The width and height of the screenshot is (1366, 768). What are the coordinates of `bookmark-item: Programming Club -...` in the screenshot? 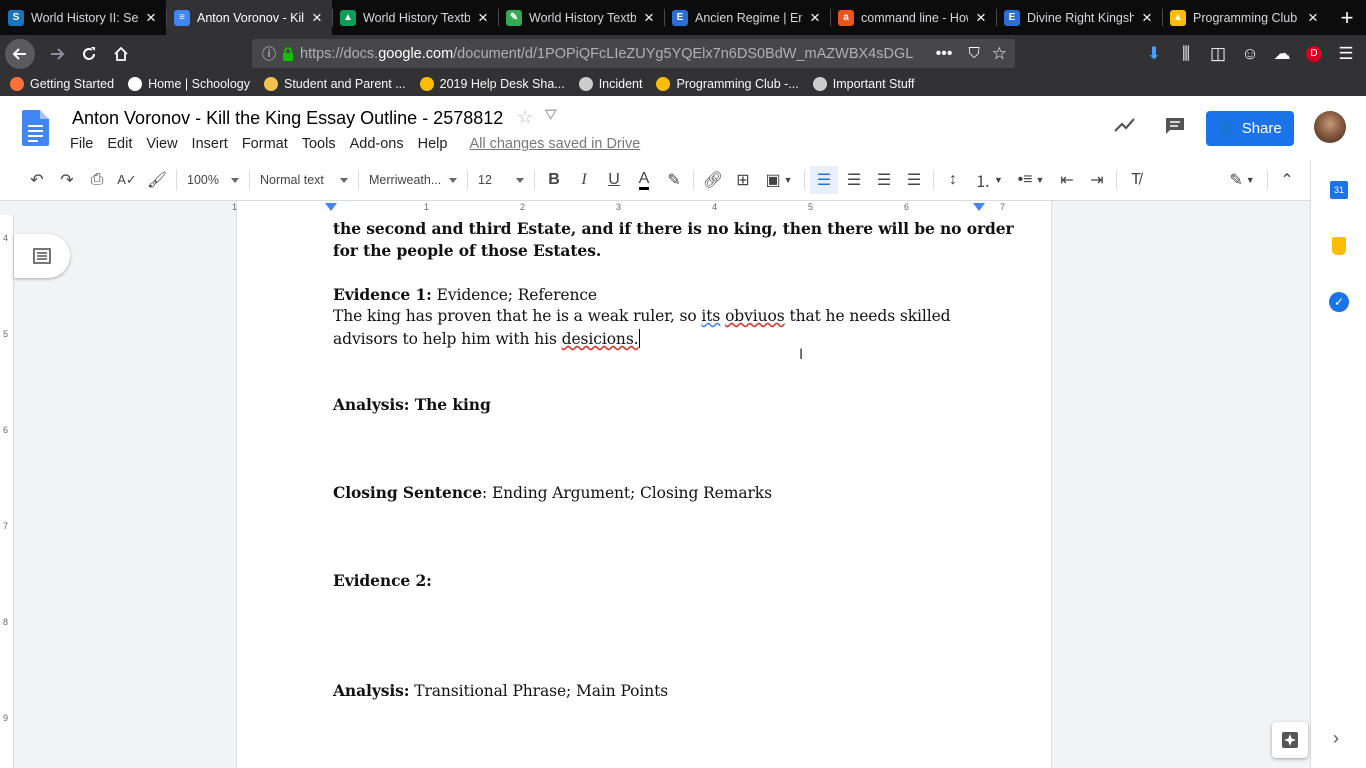 It's located at (727, 84).